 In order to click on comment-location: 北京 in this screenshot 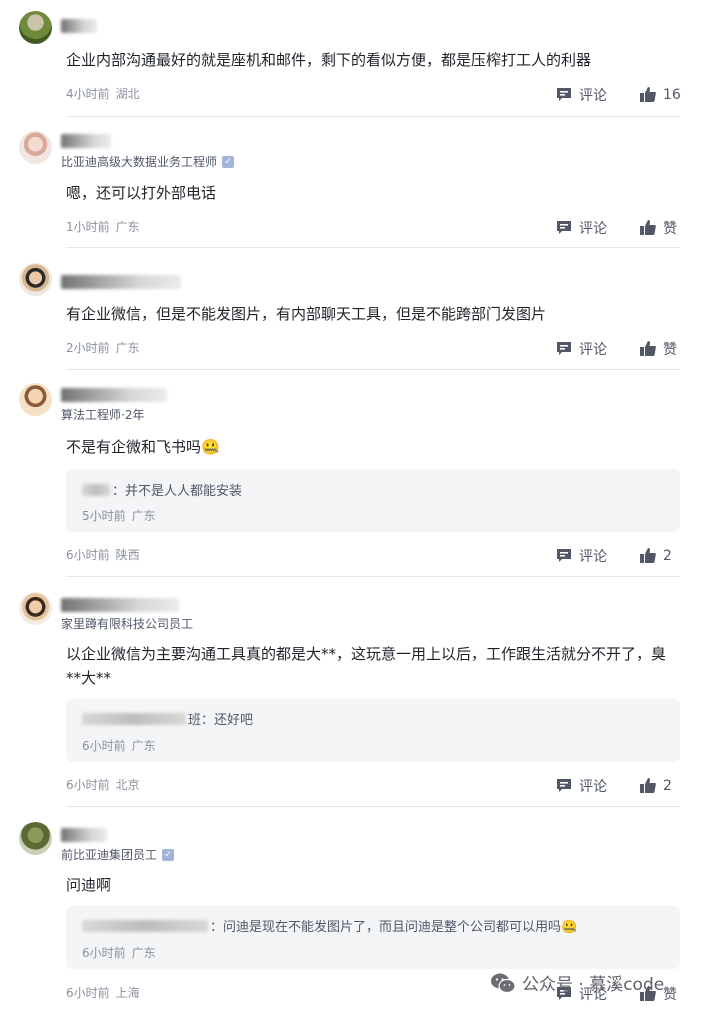, I will do `click(127, 785)`.